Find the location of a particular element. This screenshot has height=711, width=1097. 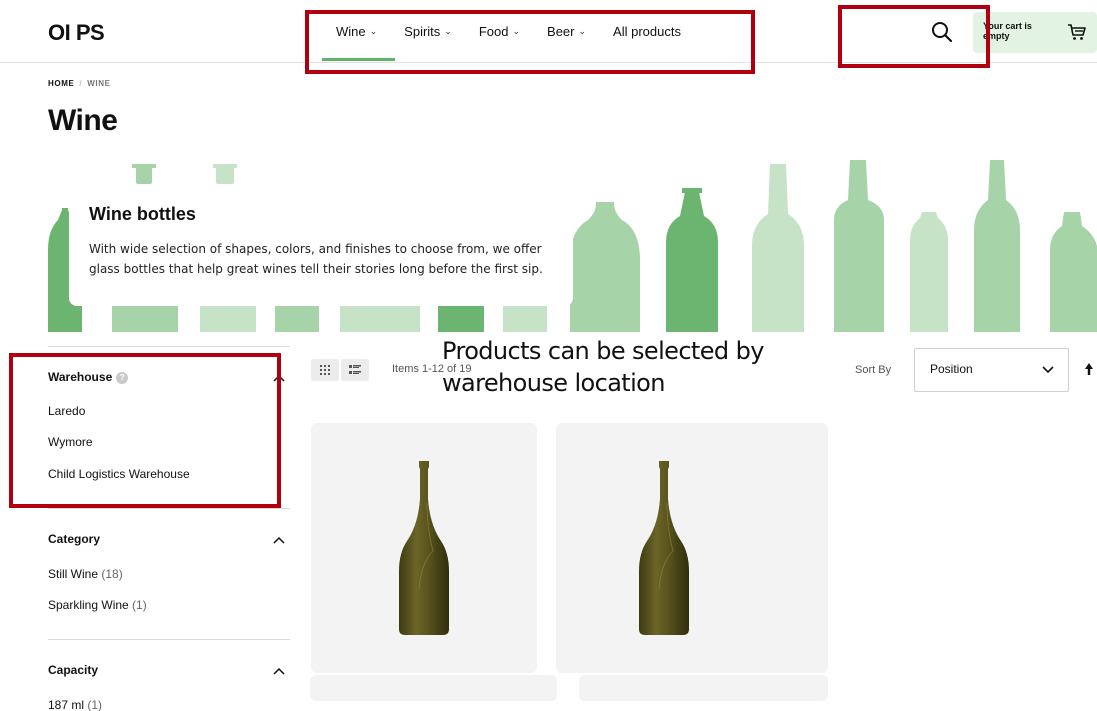

breadcrumb-home: HOME is located at coordinates (61, 83).